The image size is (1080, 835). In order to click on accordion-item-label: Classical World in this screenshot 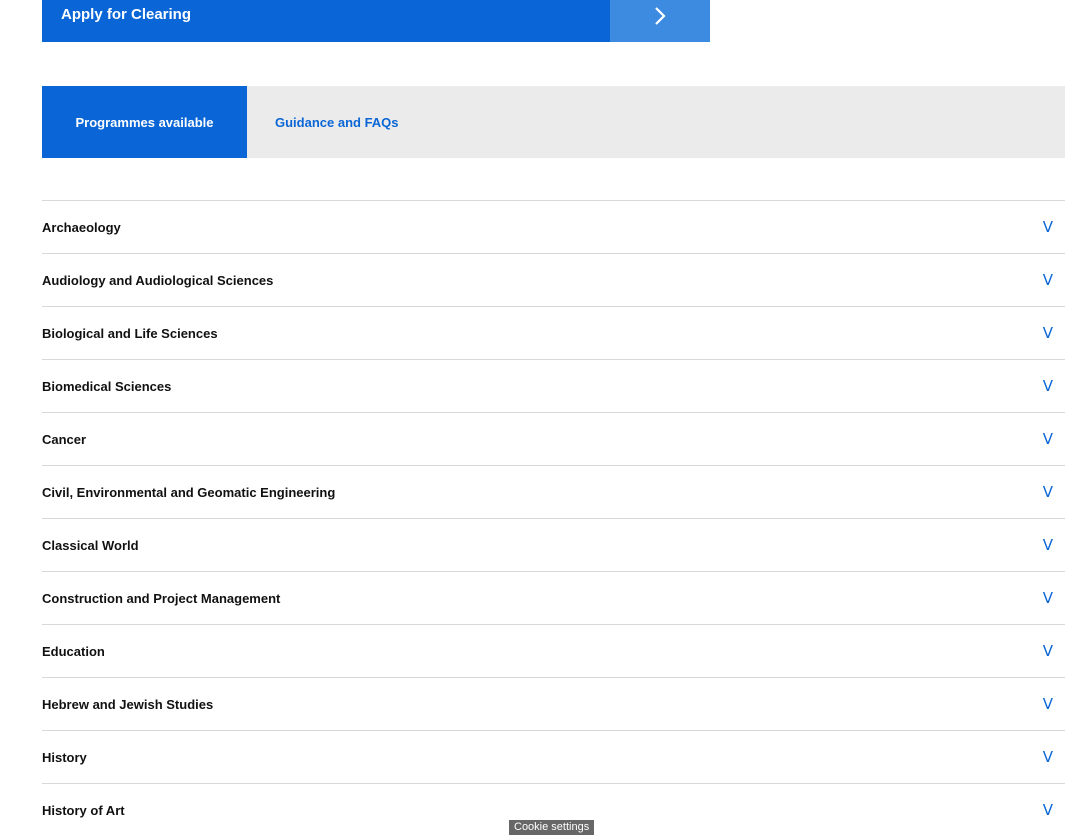, I will do `click(90, 545)`.